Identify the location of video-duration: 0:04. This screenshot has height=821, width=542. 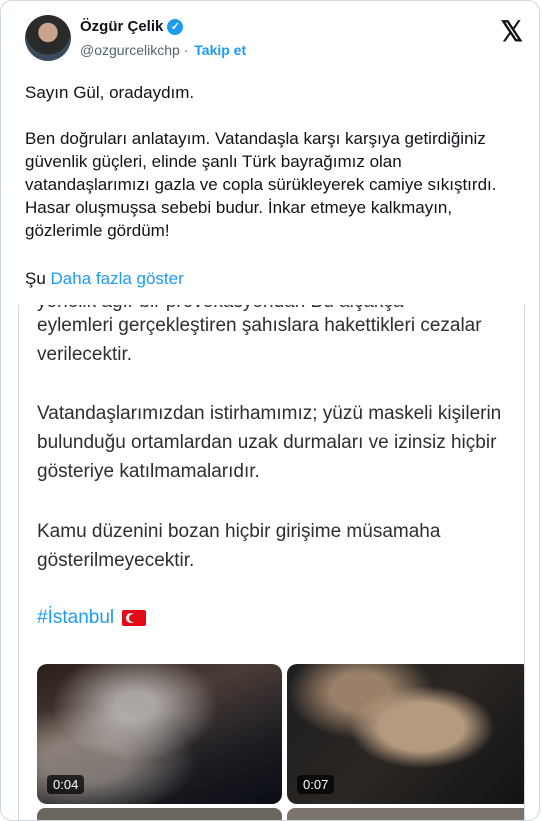
(66, 784).